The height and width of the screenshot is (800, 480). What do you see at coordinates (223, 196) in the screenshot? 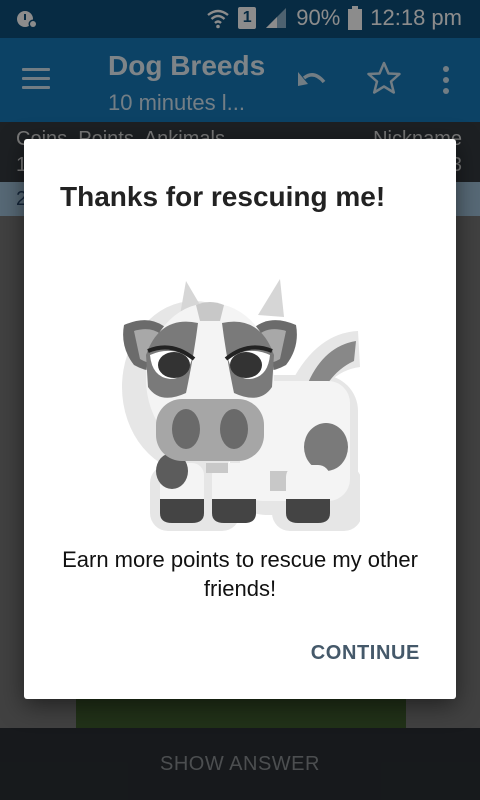
I see `dialog-title: Thanks for rescuing me!` at bounding box center [223, 196].